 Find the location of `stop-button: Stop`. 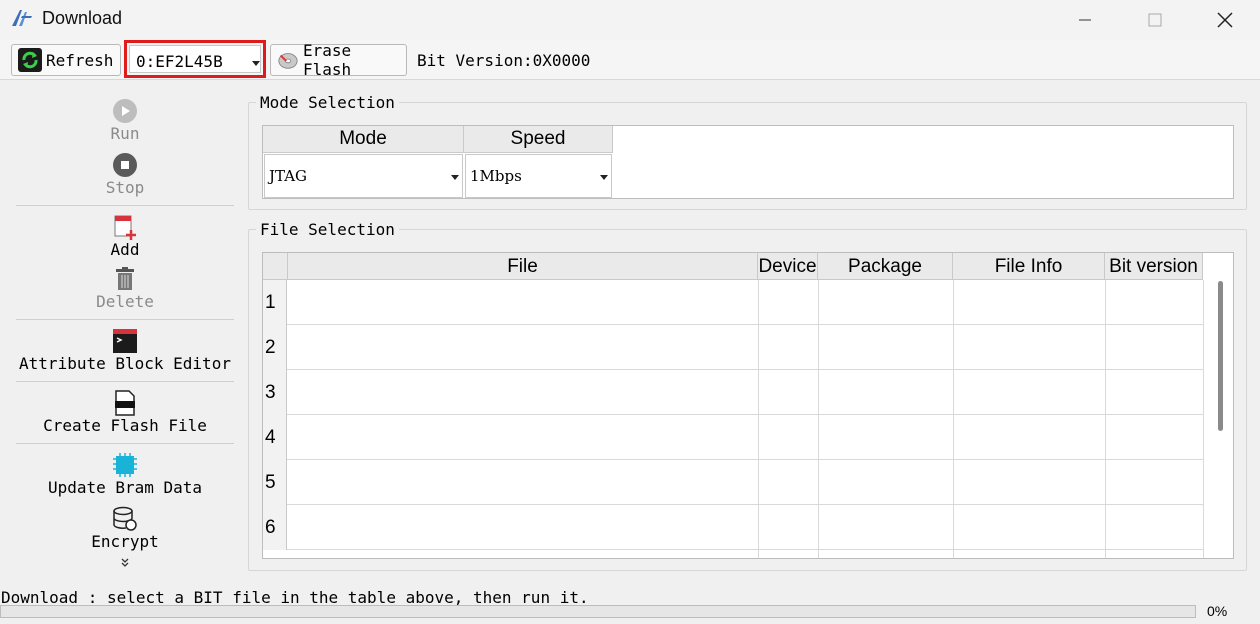

stop-button: Stop is located at coordinates (125, 174).